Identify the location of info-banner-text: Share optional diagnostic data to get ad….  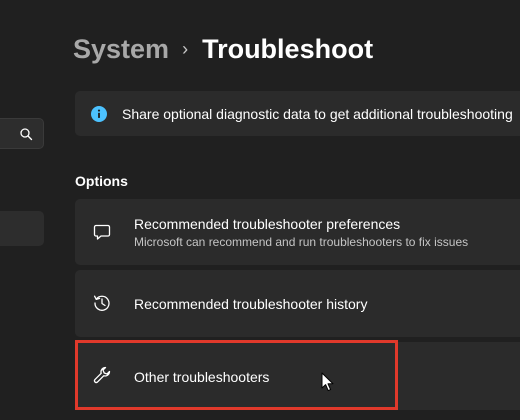
(317, 114).